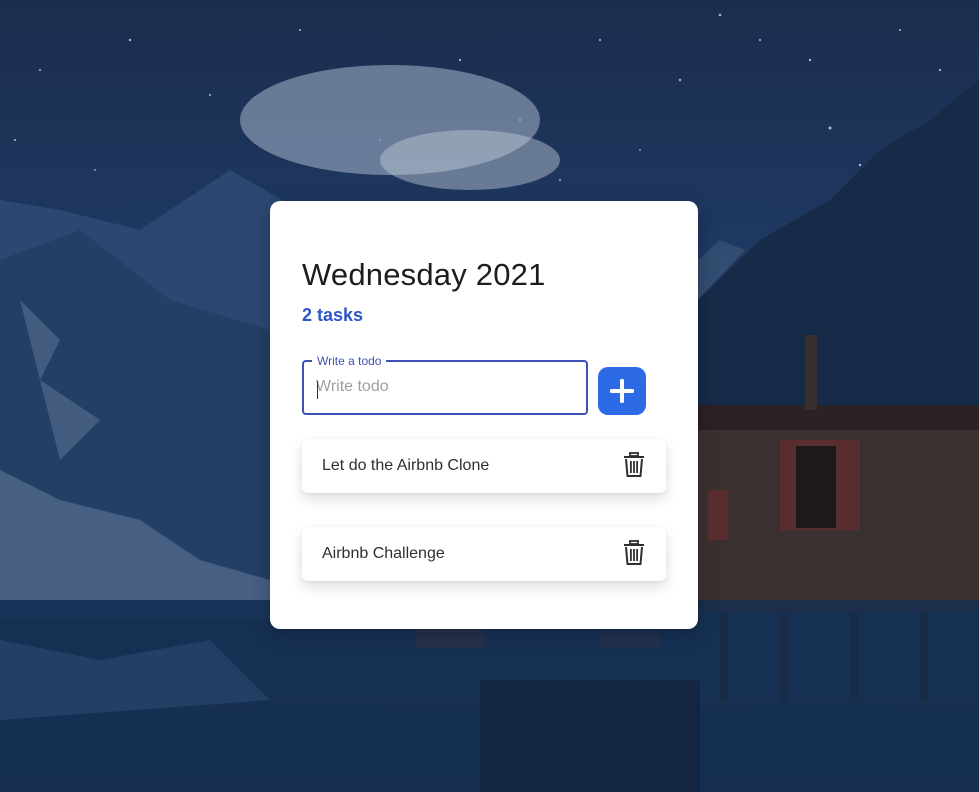 This screenshot has height=792, width=979. Describe the element at coordinates (349, 361) in the screenshot. I see `todo-input-label: Write a todo` at that location.